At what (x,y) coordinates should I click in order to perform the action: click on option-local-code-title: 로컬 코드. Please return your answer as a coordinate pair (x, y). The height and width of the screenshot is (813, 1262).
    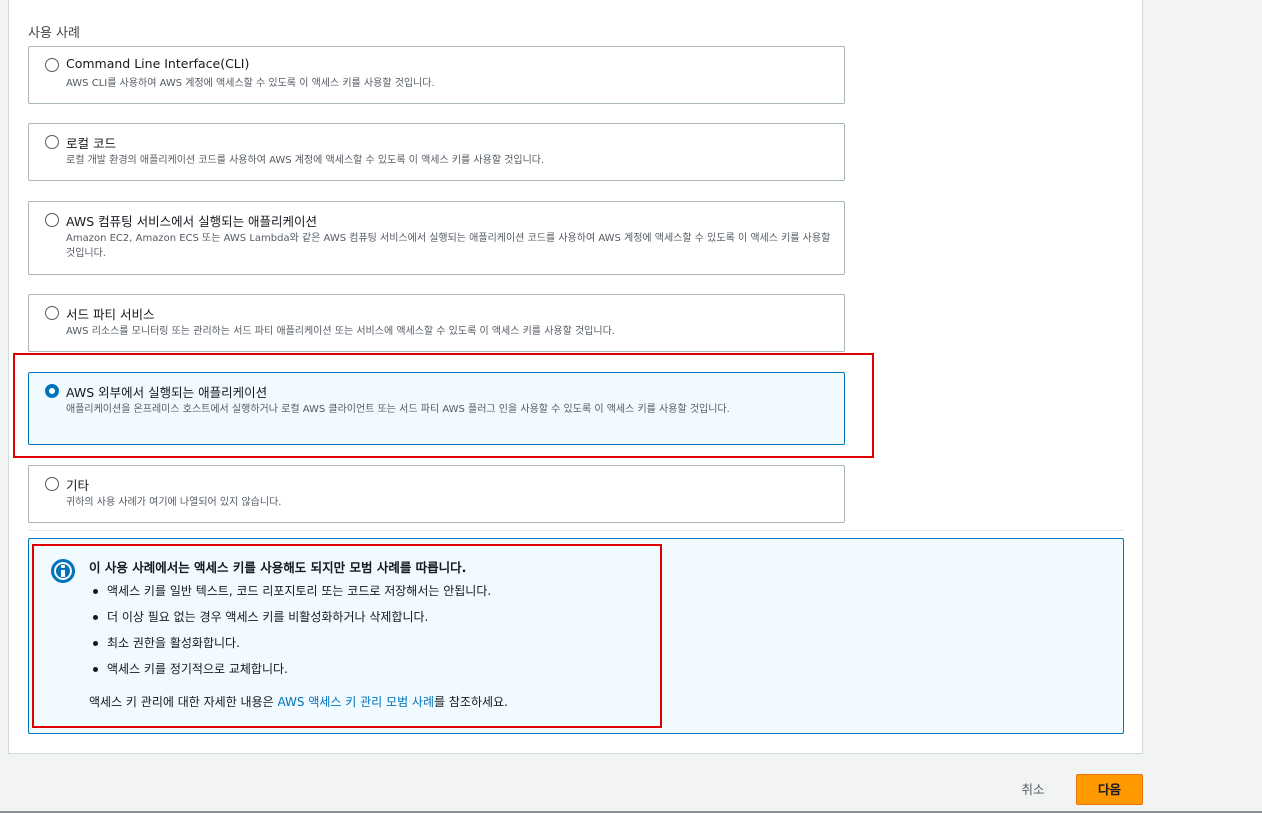
    Looking at the image, I should click on (91, 143).